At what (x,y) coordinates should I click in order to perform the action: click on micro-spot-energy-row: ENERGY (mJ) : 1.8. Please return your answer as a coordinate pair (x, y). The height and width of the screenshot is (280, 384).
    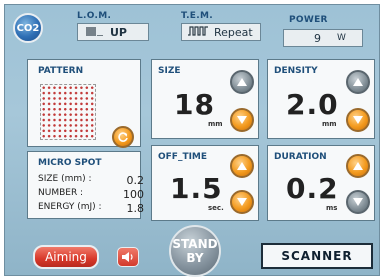
    Looking at the image, I should click on (91, 208).